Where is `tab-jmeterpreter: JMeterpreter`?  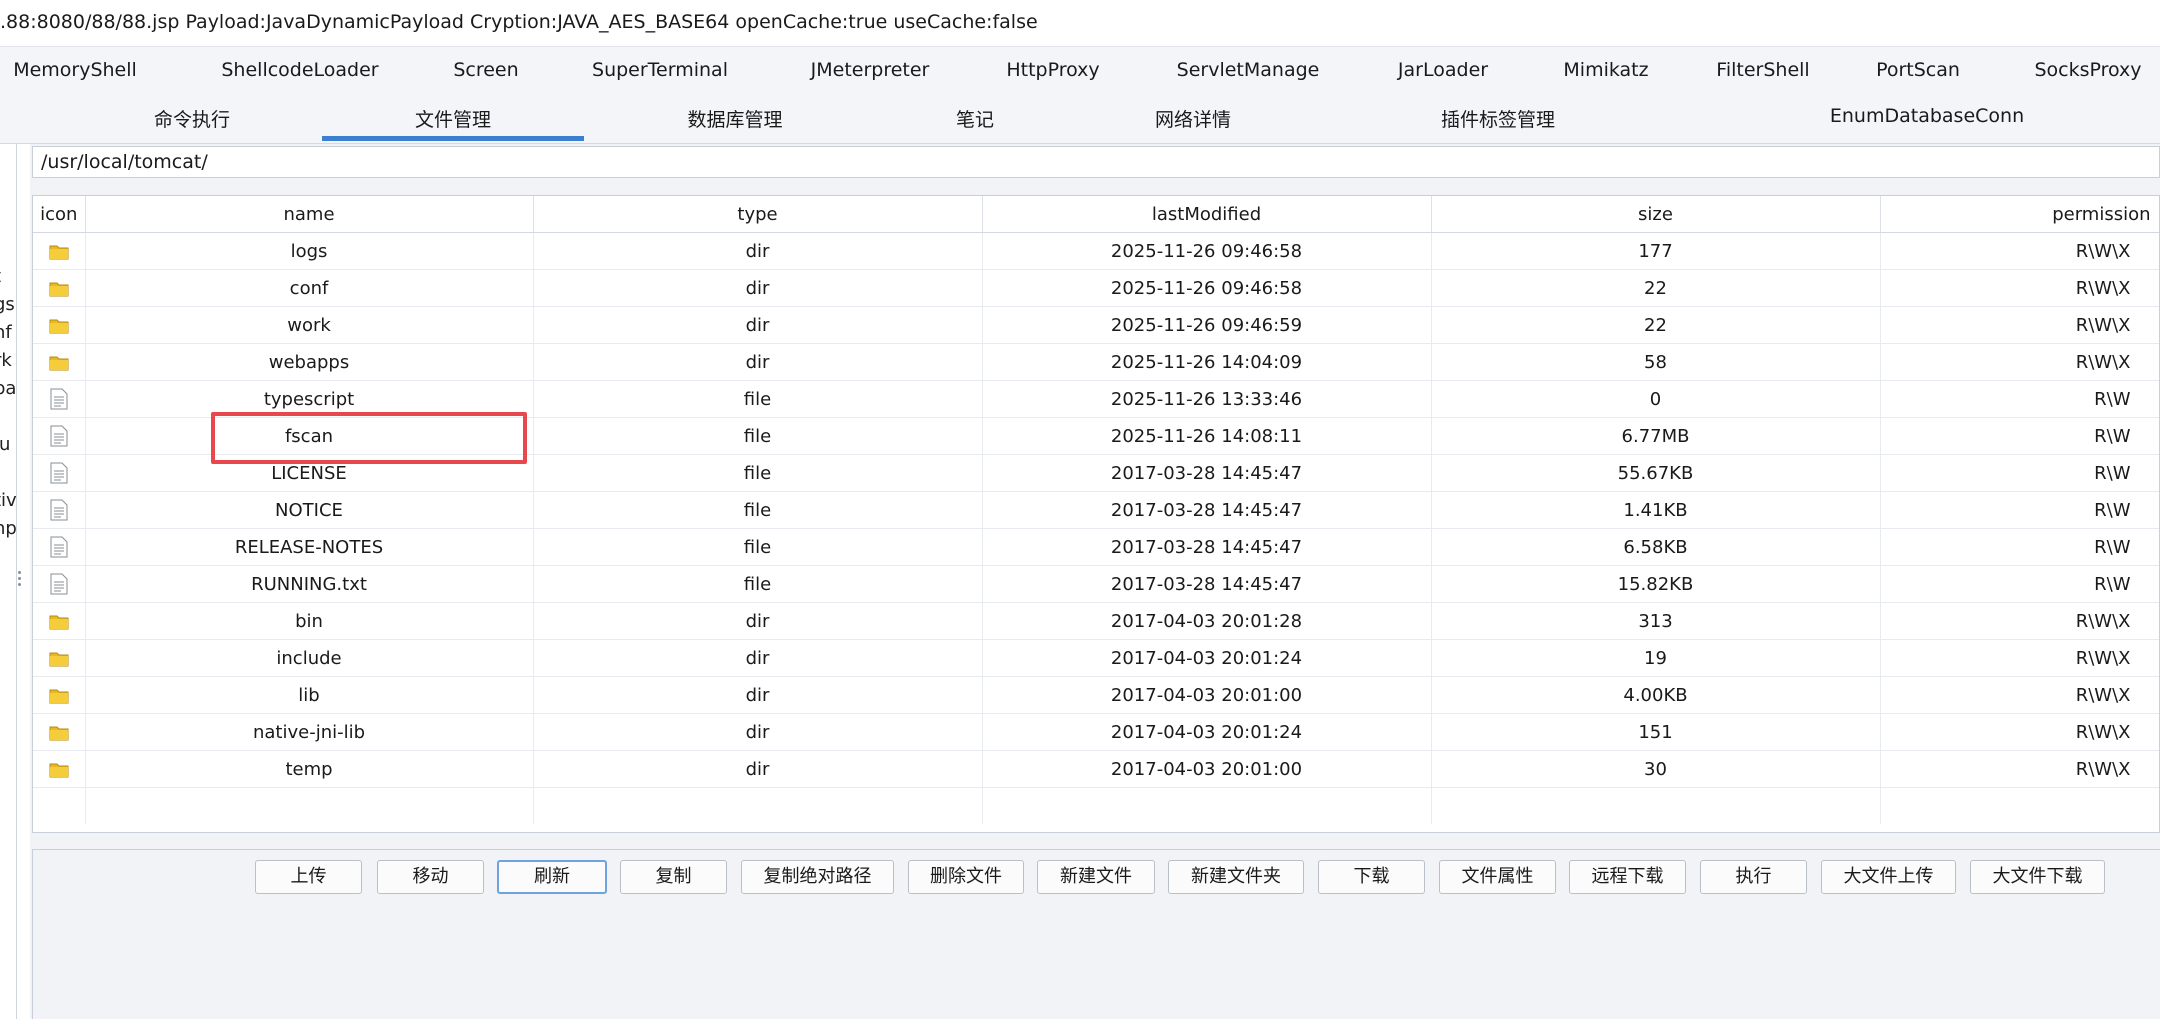
tab-jmeterpreter: JMeterpreter is located at coordinates (870, 70).